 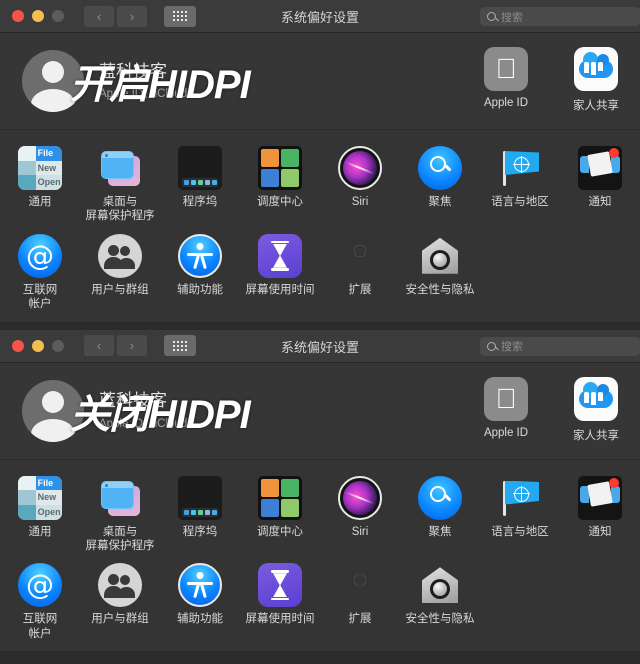 I want to click on pref-label: 互联网 帐户, so click(x=40, y=297).